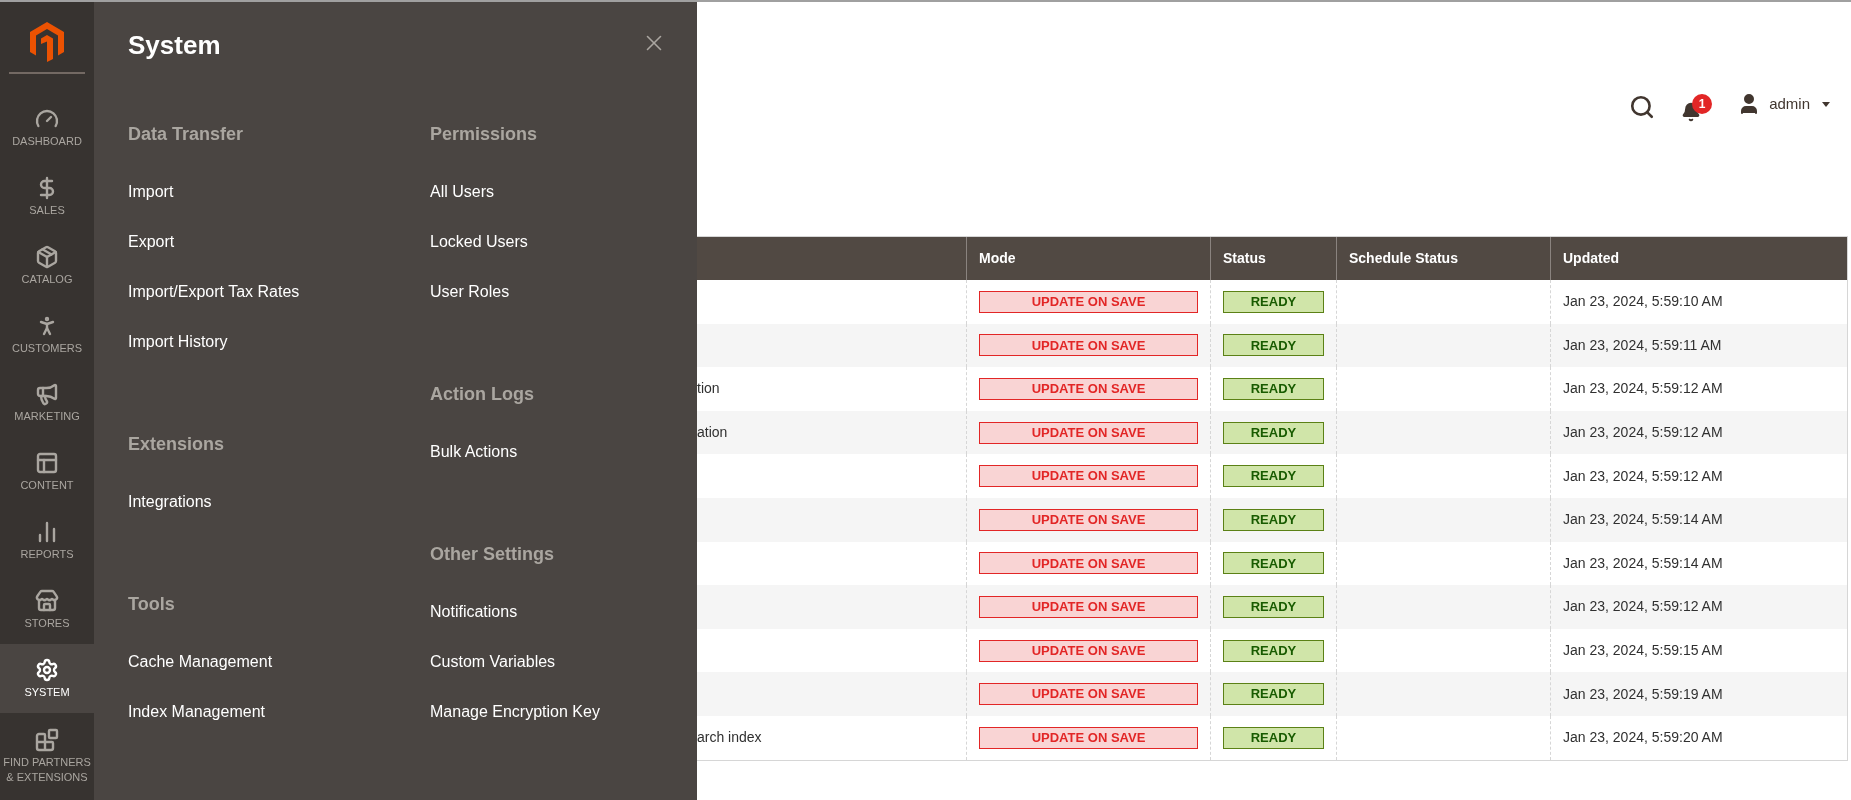 The image size is (1851, 800). What do you see at coordinates (712, 433) in the screenshot?
I see `table-cell-text: ation` at bounding box center [712, 433].